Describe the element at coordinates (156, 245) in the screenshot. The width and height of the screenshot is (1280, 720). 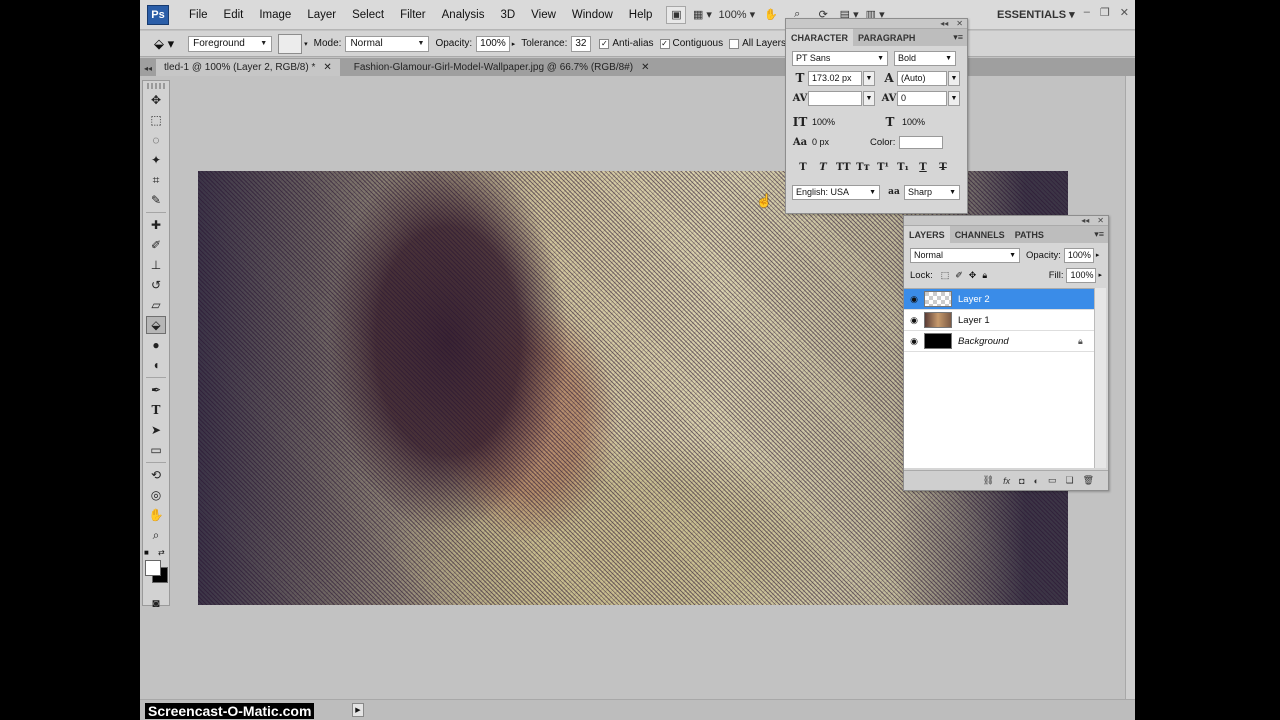
I see `brush-tool-icon: ✐` at that location.